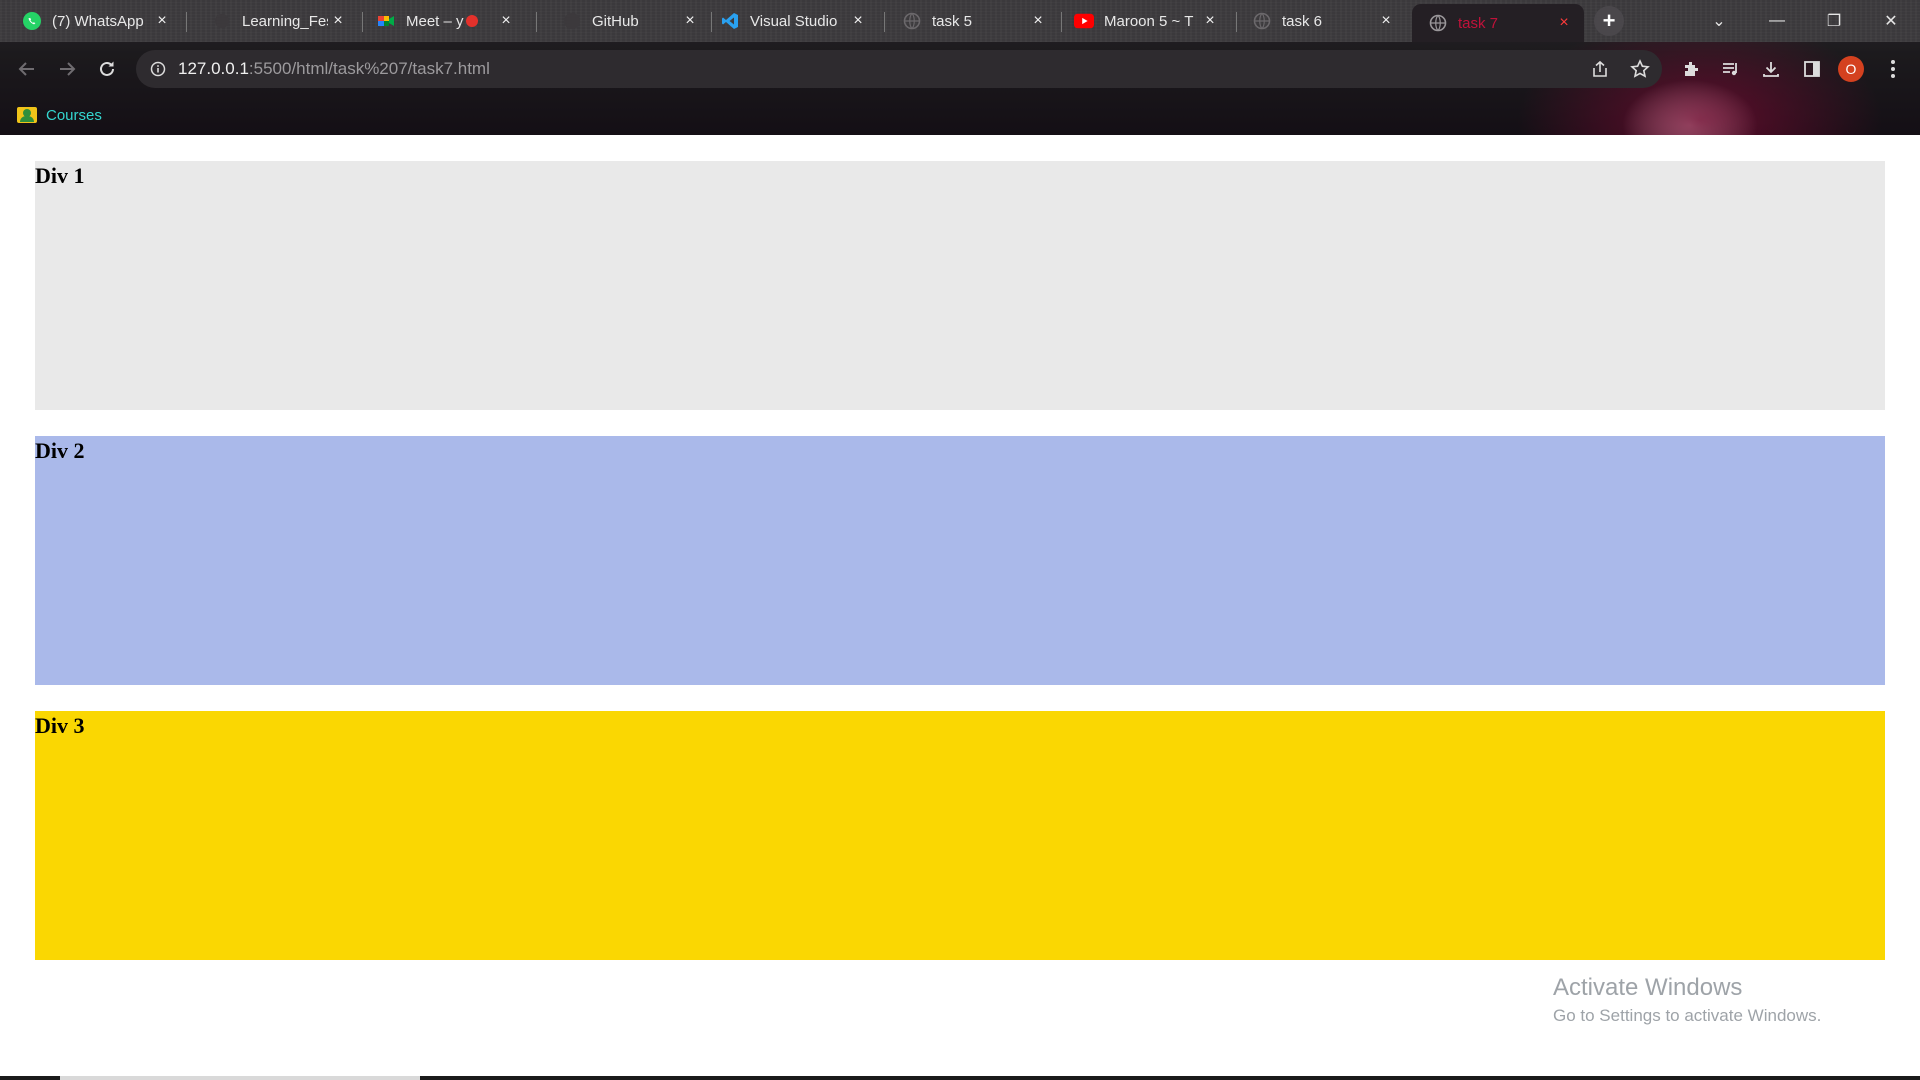 This screenshot has height=1080, width=1920. I want to click on tab-title: Maroon 5 ~ T, so click(1149, 21).